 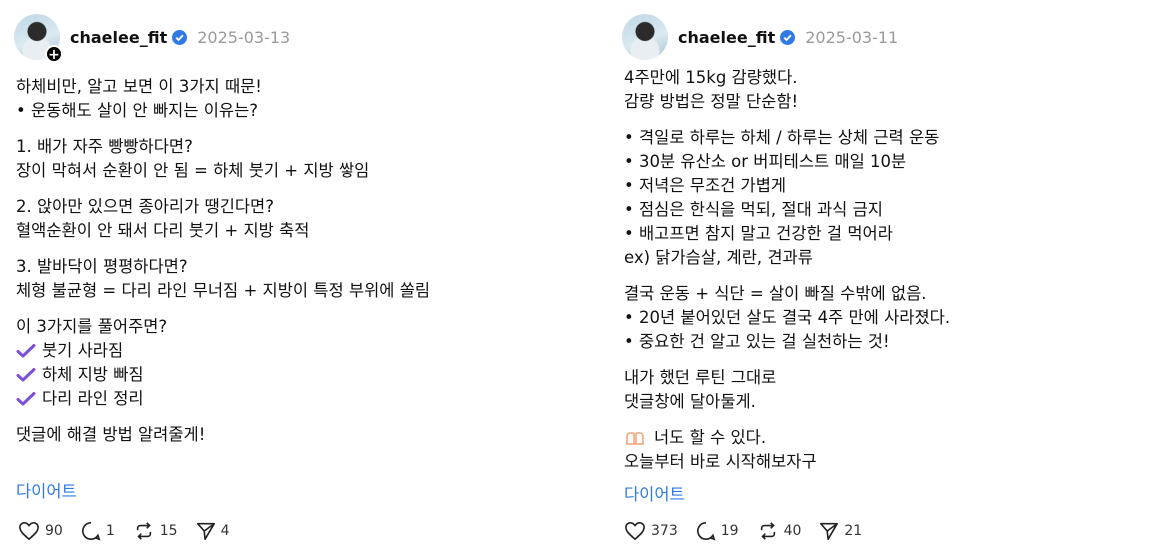 What do you see at coordinates (717, 531) in the screenshot?
I see `comment-button: 19` at bounding box center [717, 531].